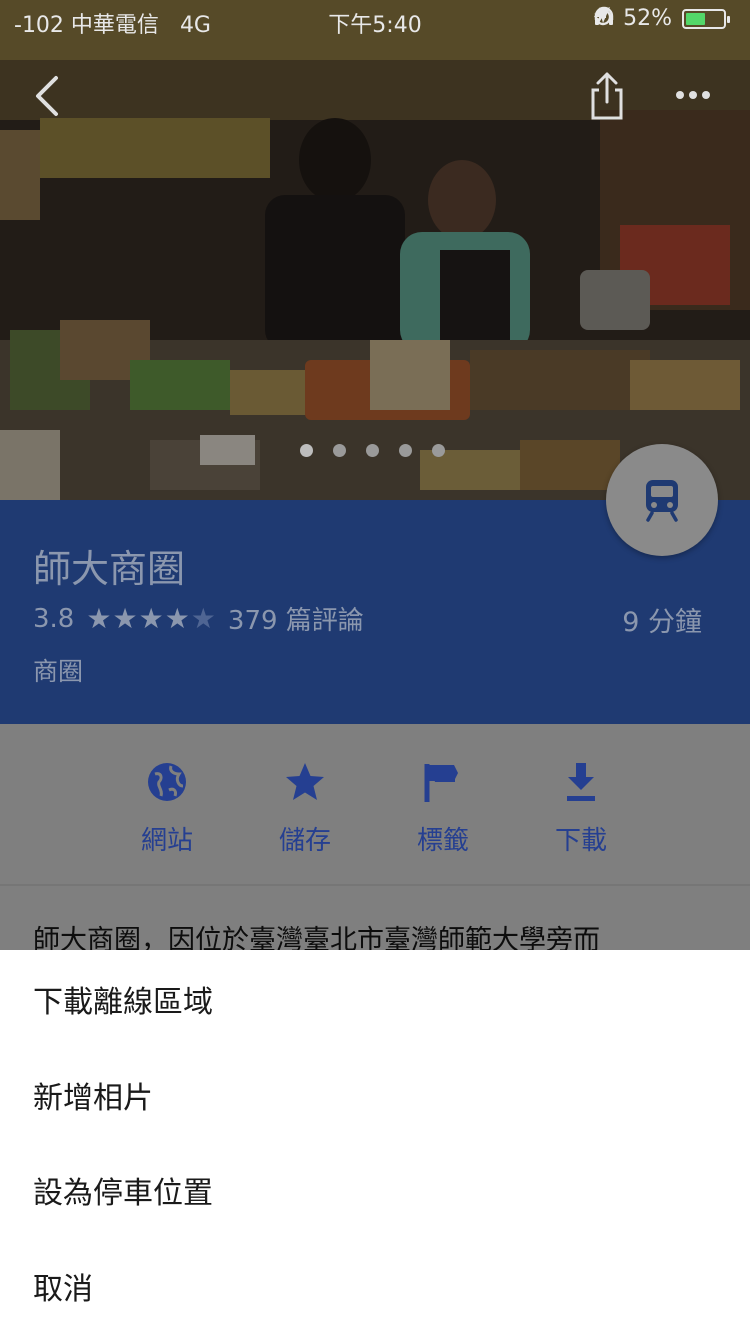  I want to click on place-title: 師大商圈, so click(109, 569).